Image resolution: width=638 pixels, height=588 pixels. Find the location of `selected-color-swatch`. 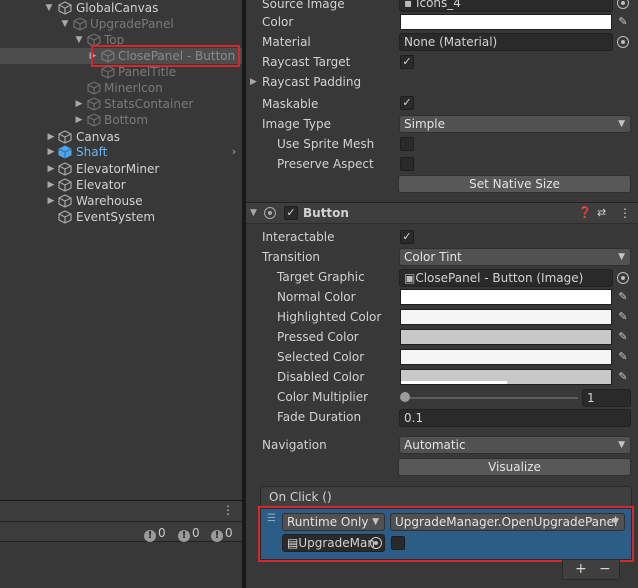

selected-color-swatch is located at coordinates (506, 357).